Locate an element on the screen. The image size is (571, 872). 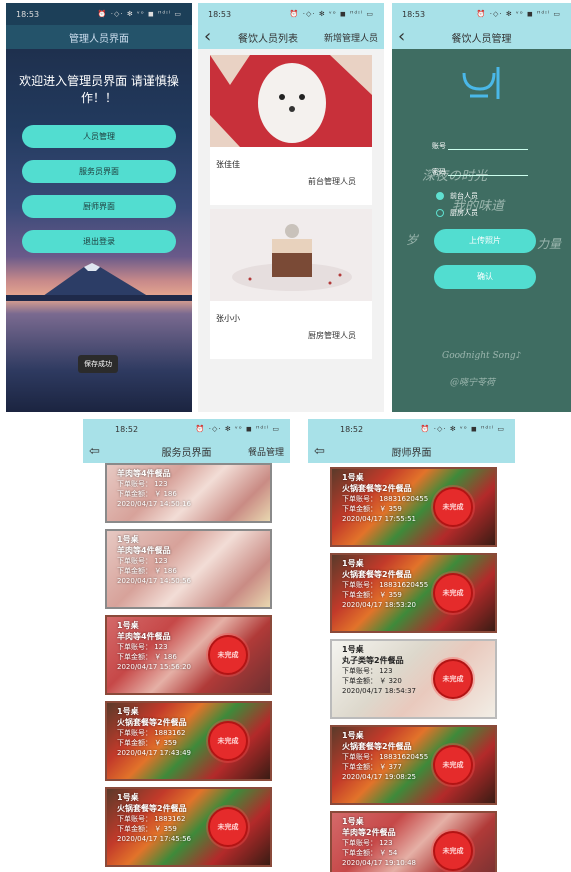
radio-label: 前台人员 is located at coordinates (464, 196).